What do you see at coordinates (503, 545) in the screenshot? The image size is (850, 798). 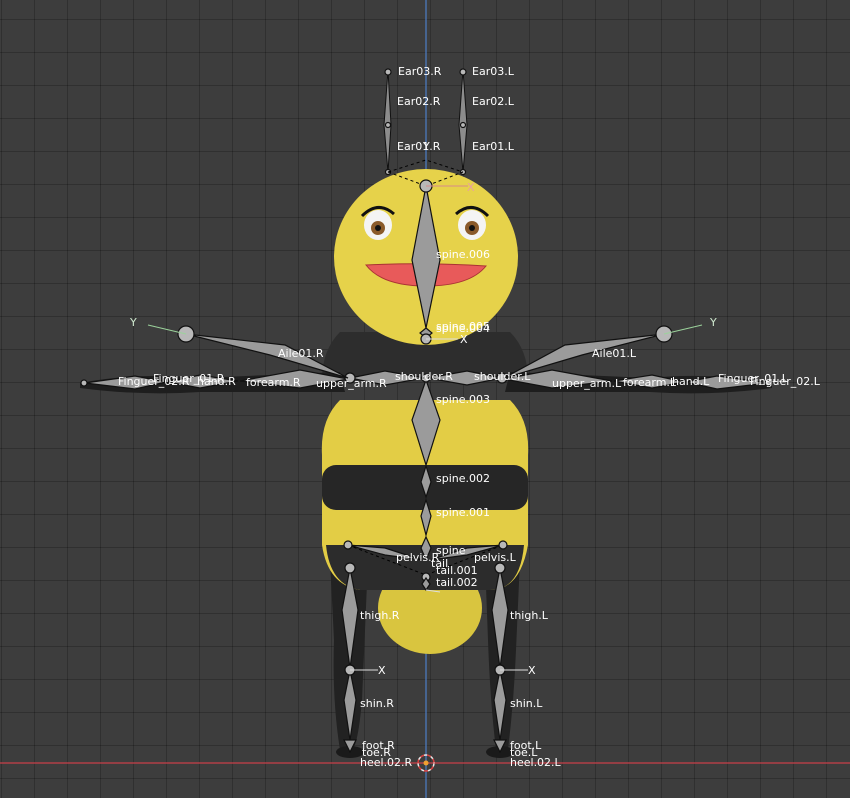 I see `joint-pelvis-l` at bounding box center [503, 545].